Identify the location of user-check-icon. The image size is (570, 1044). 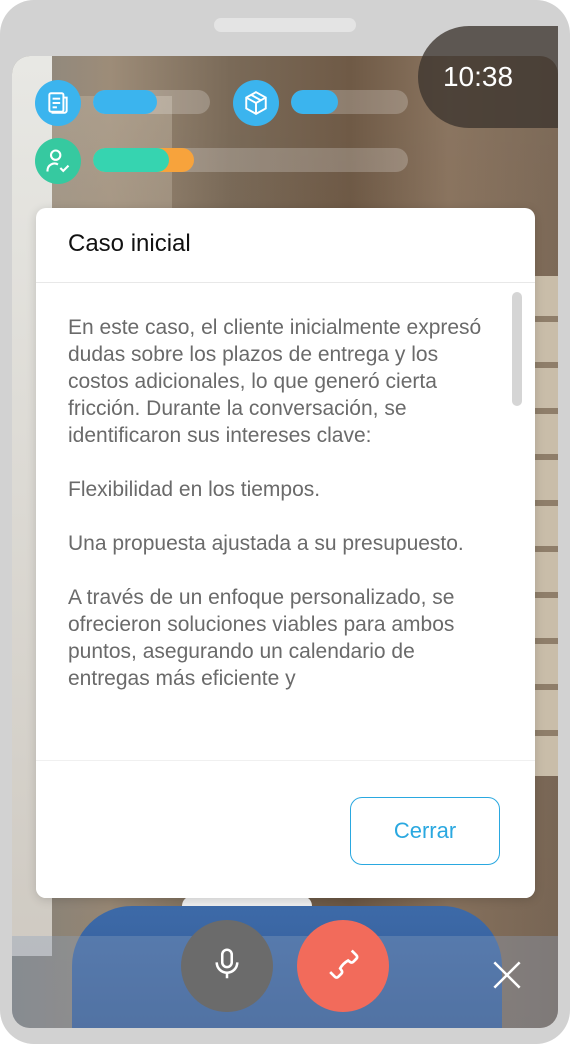
(58, 161).